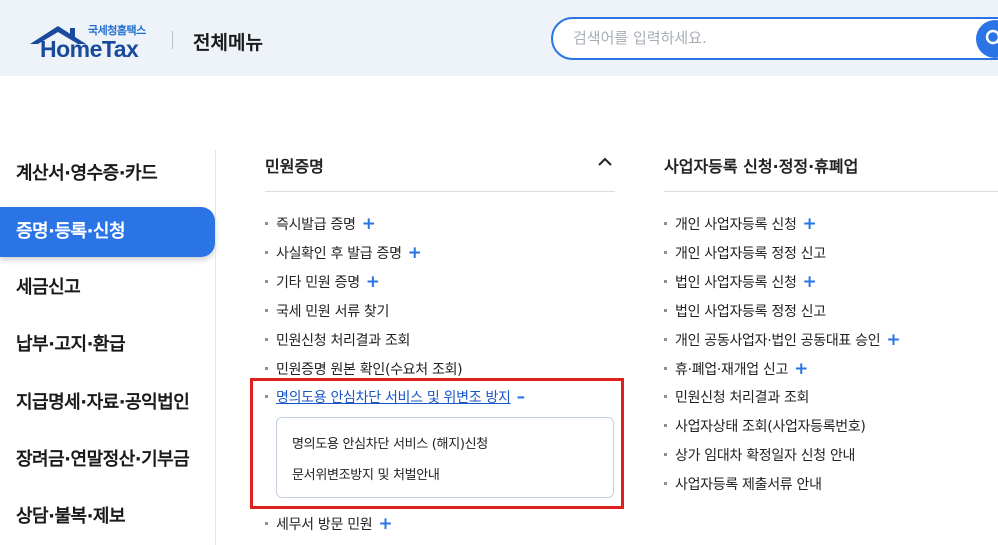 This screenshot has width=998, height=545. Describe the element at coordinates (318, 283) in the screenshot. I see `menu-item-label: 기타 민원 증명` at that location.